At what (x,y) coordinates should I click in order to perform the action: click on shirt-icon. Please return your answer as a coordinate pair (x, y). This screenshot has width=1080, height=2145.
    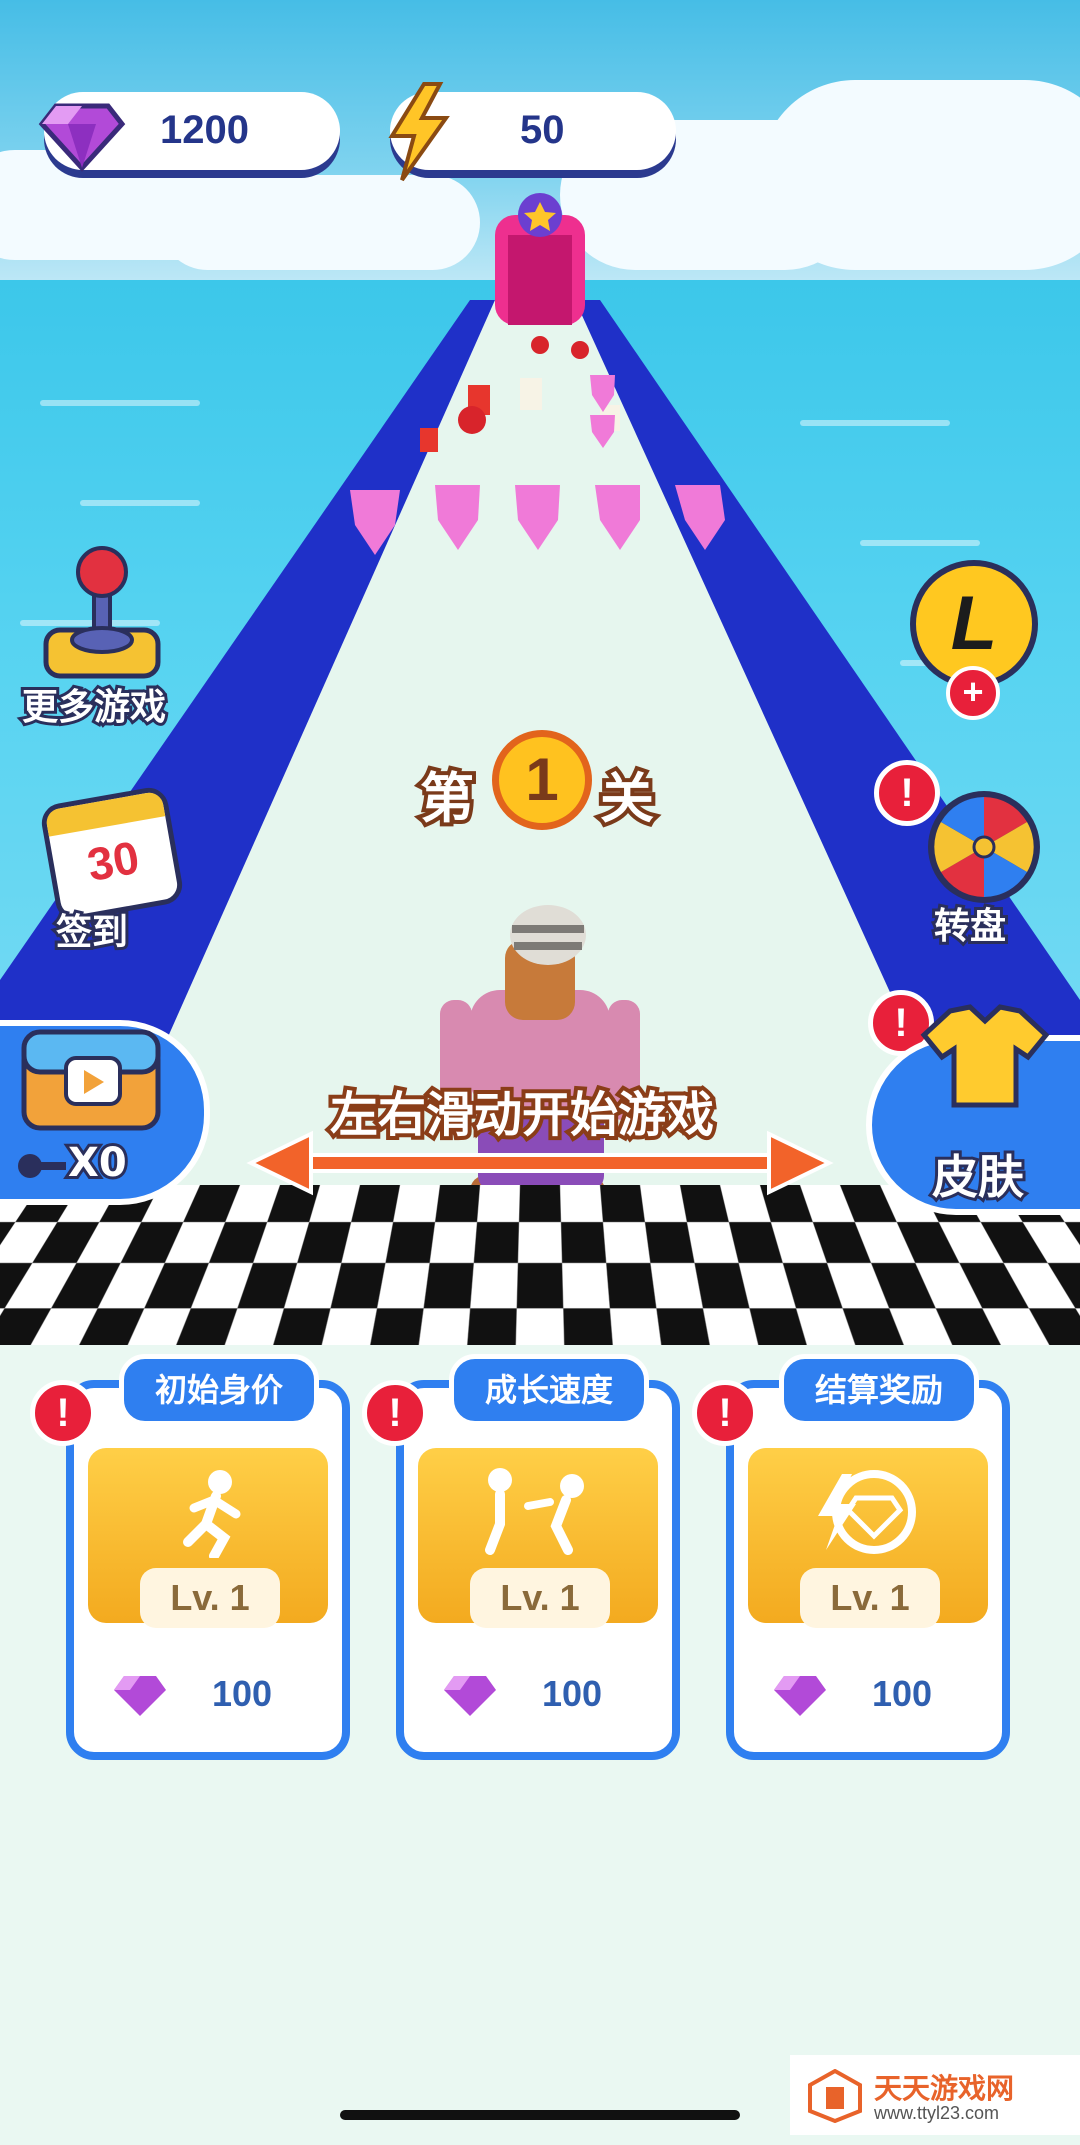
    Looking at the image, I should click on (985, 1056).